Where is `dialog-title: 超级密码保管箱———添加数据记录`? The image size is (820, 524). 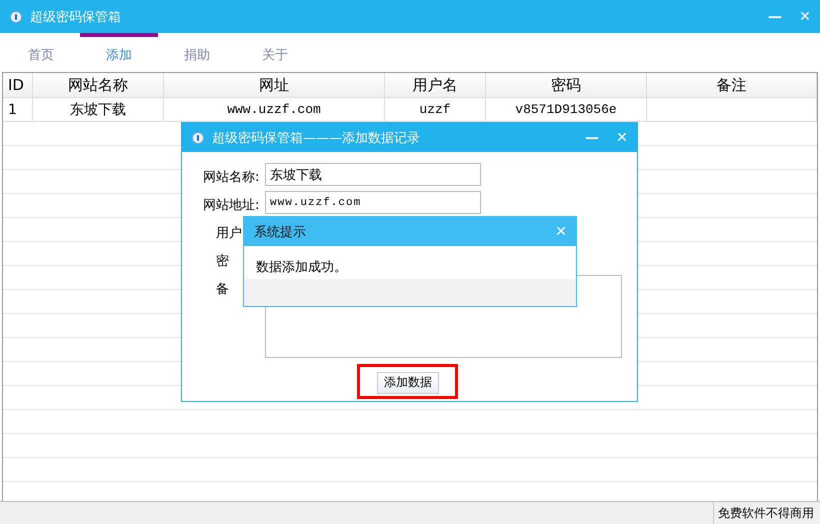 dialog-title: 超级密码保管箱———添加数据记录 is located at coordinates (316, 138).